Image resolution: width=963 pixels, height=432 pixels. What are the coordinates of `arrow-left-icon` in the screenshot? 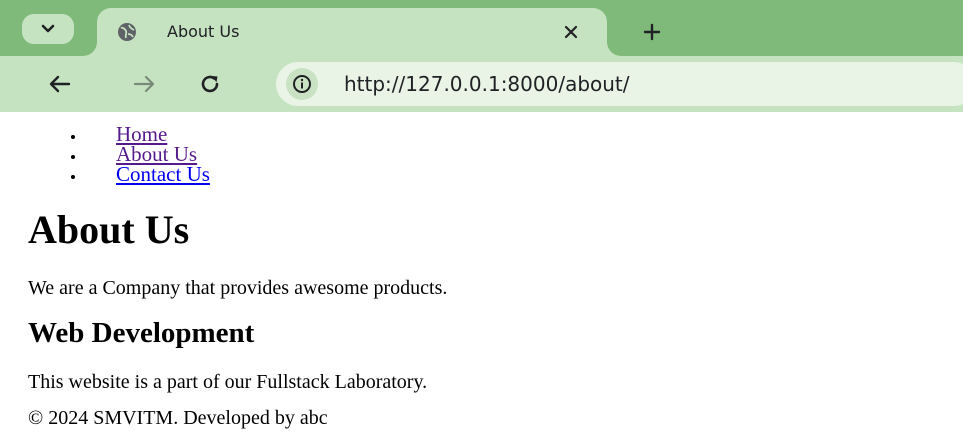 It's located at (60, 84).